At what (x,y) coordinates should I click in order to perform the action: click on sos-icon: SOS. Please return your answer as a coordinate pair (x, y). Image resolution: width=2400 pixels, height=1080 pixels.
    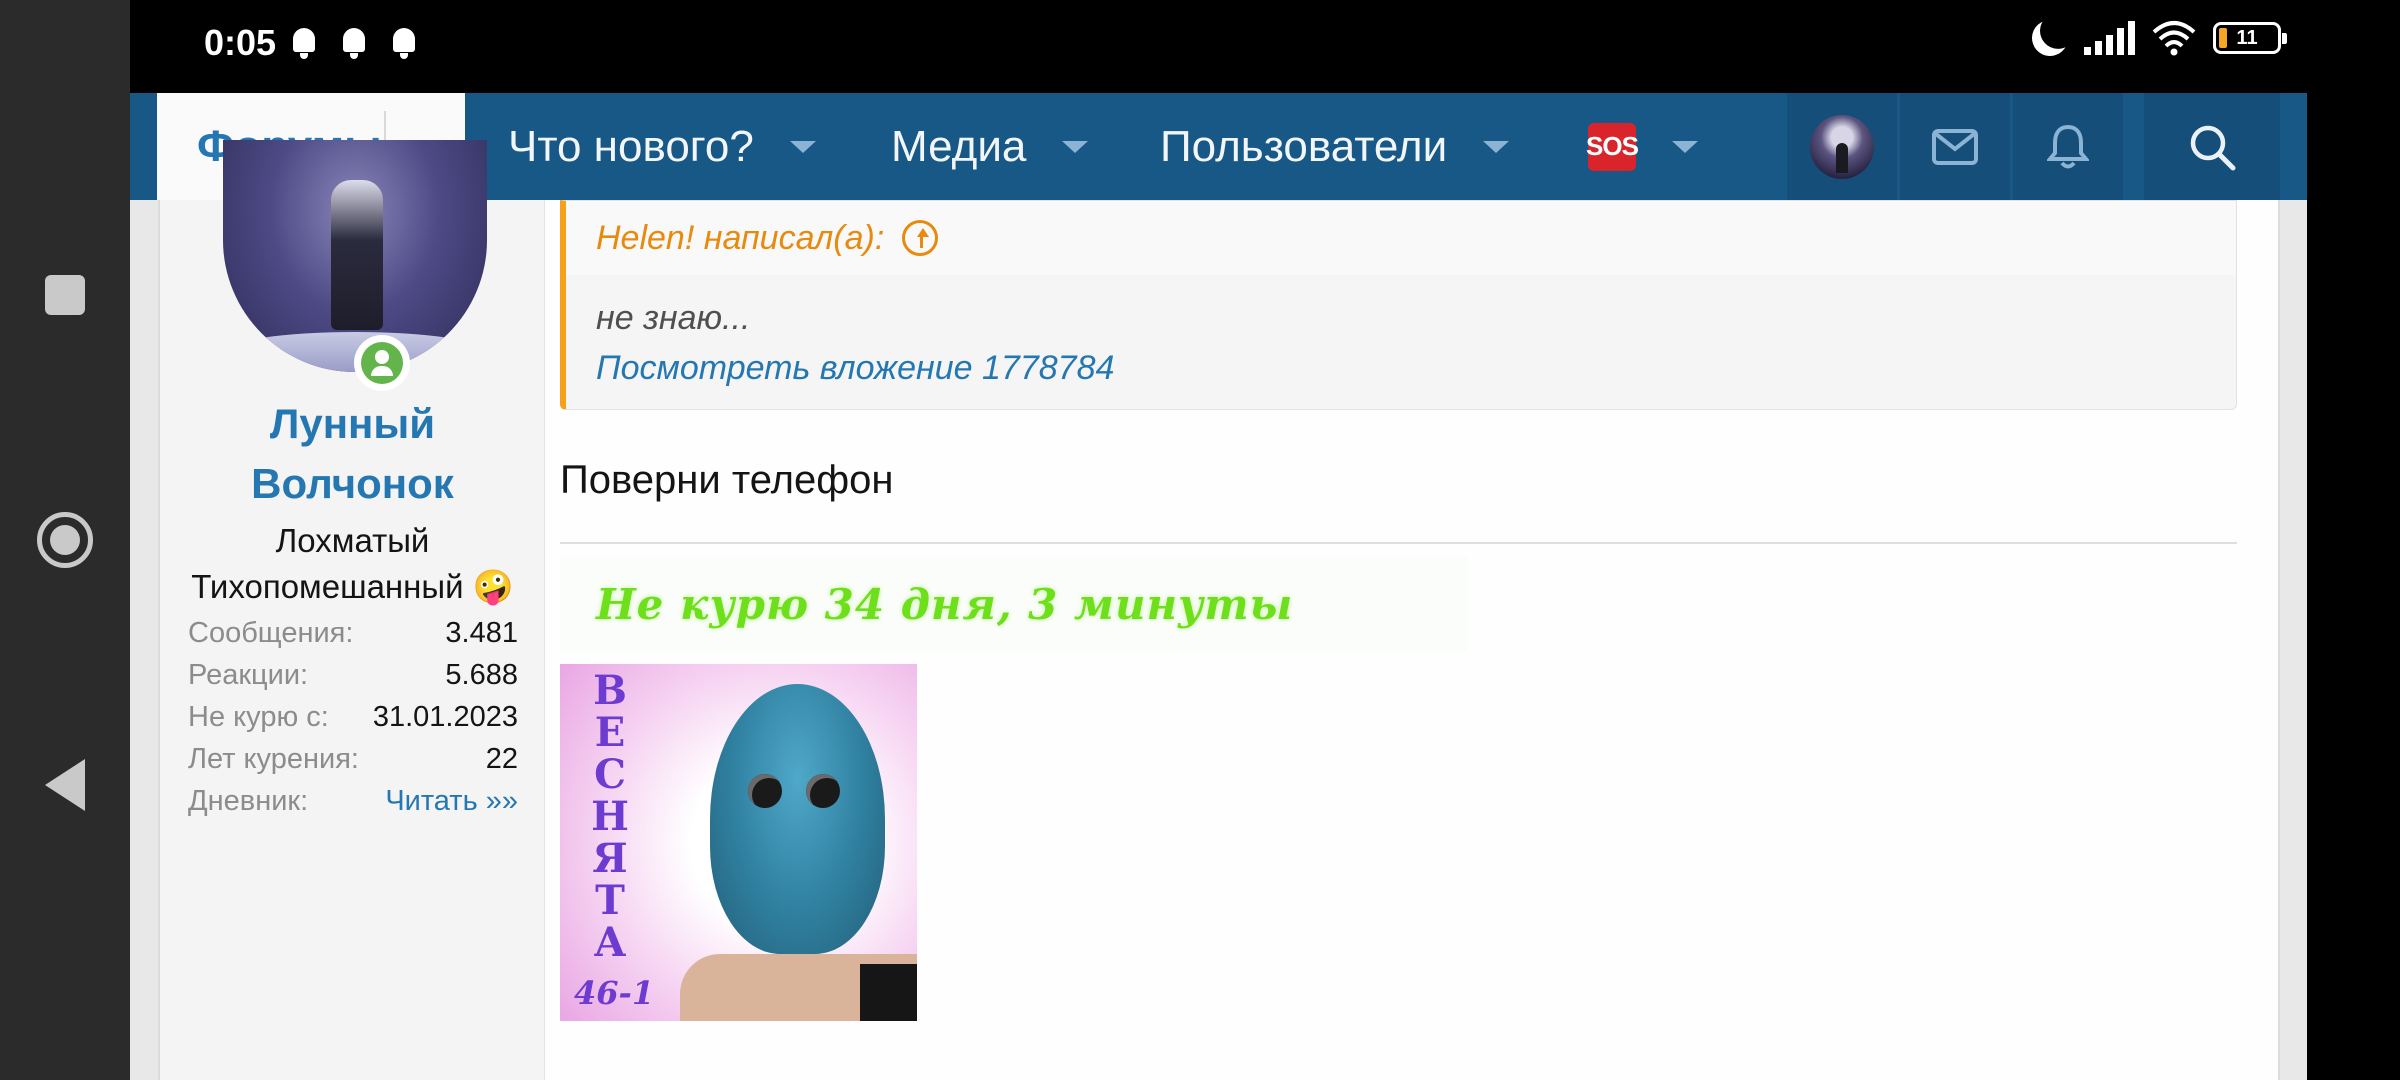
    Looking at the image, I should click on (1612, 146).